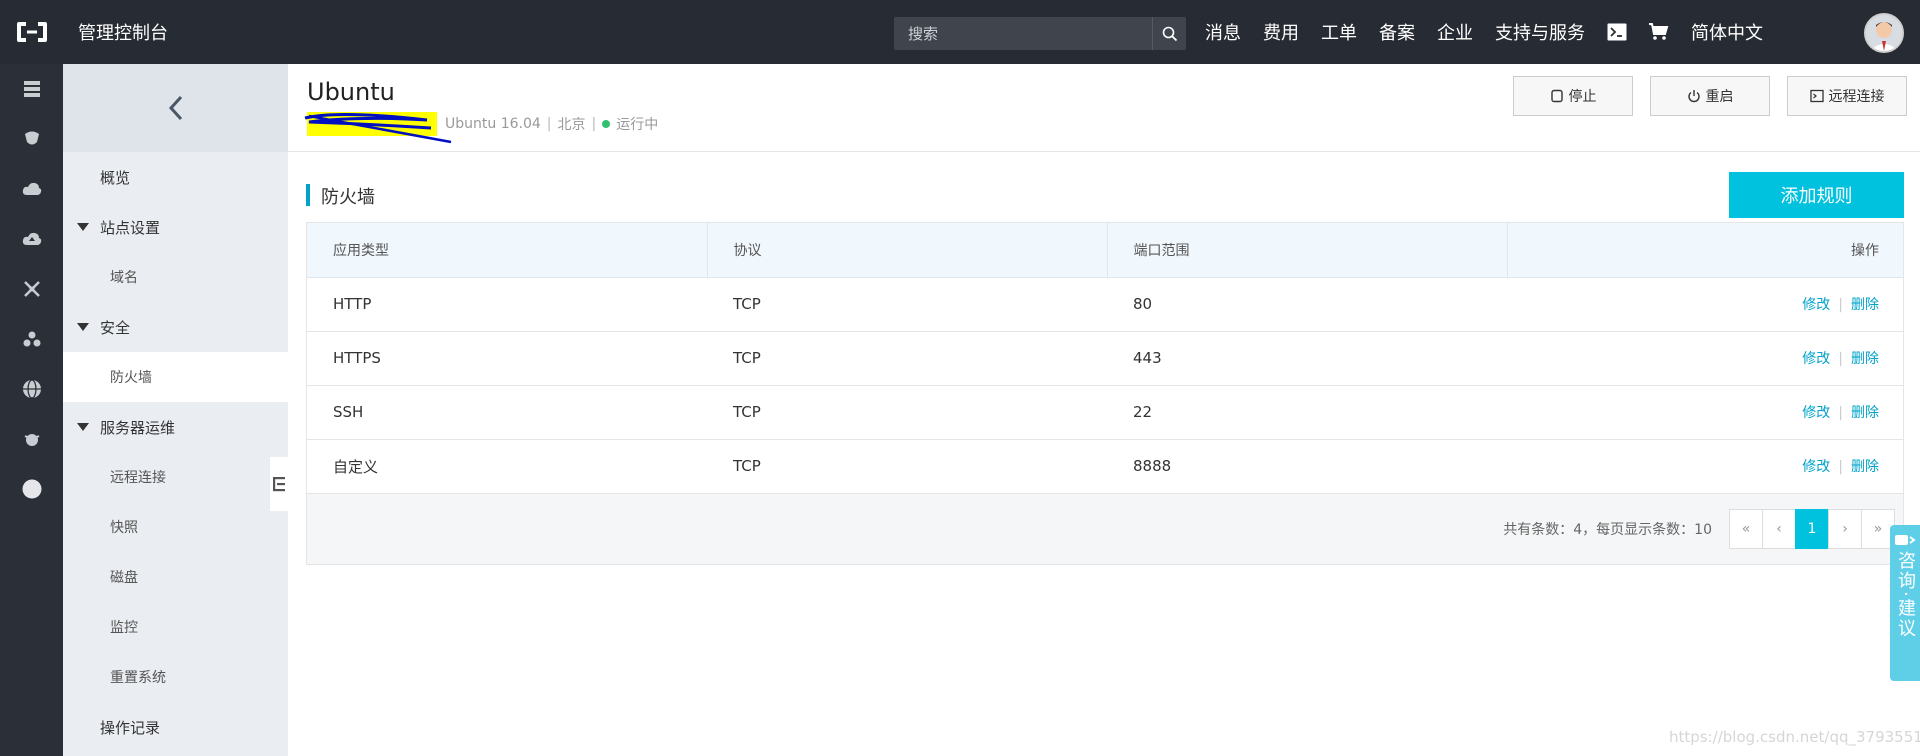  What do you see at coordinates (1746, 528) in the screenshot?
I see `page-first-button: «` at bounding box center [1746, 528].